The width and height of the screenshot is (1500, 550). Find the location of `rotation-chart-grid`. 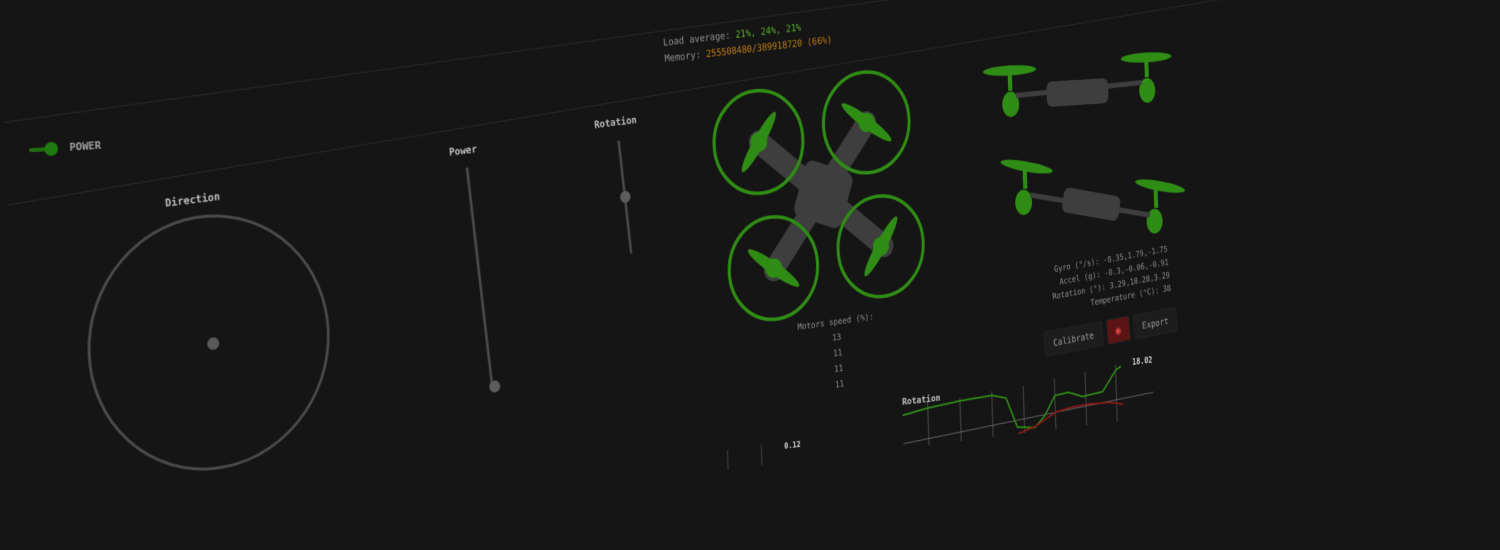

rotation-chart-grid is located at coordinates (1028, 404).